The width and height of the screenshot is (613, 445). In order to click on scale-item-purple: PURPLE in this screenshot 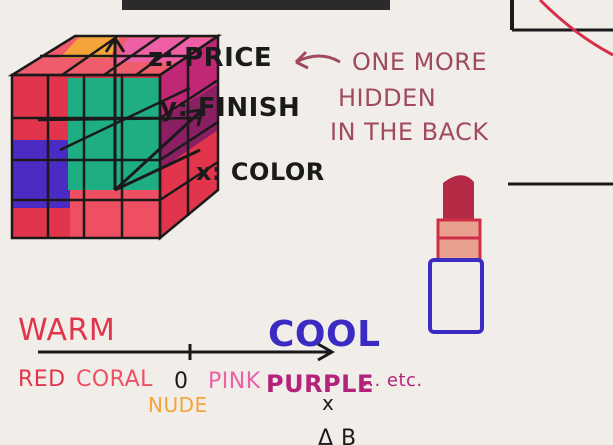, I will do `click(320, 384)`.